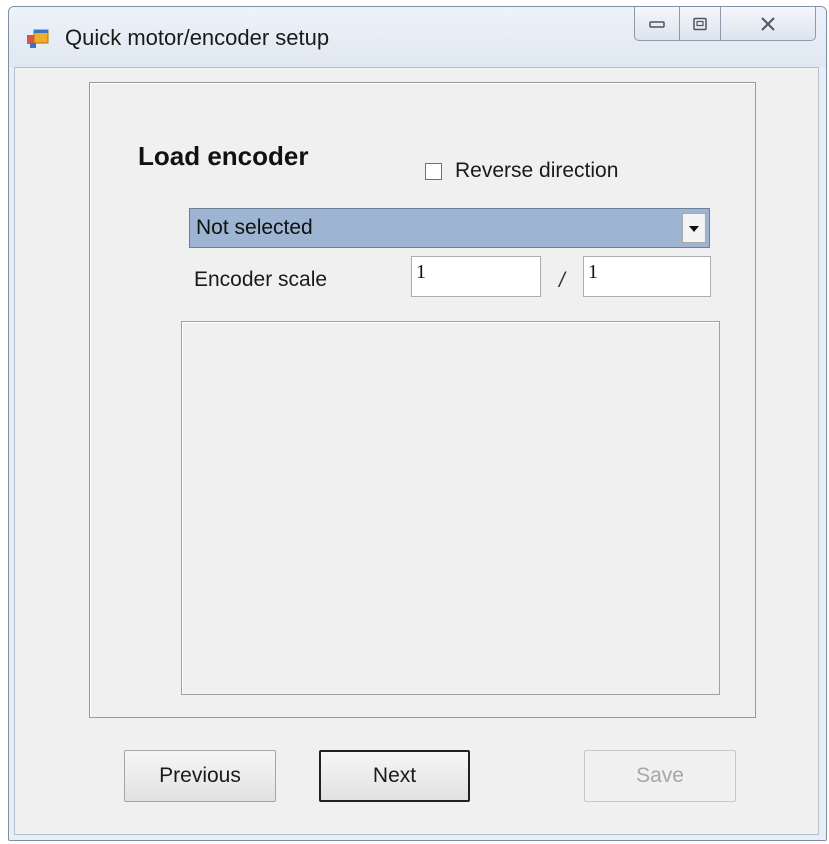  I want to click on section-heading: Load encoder, so click(223, 156).